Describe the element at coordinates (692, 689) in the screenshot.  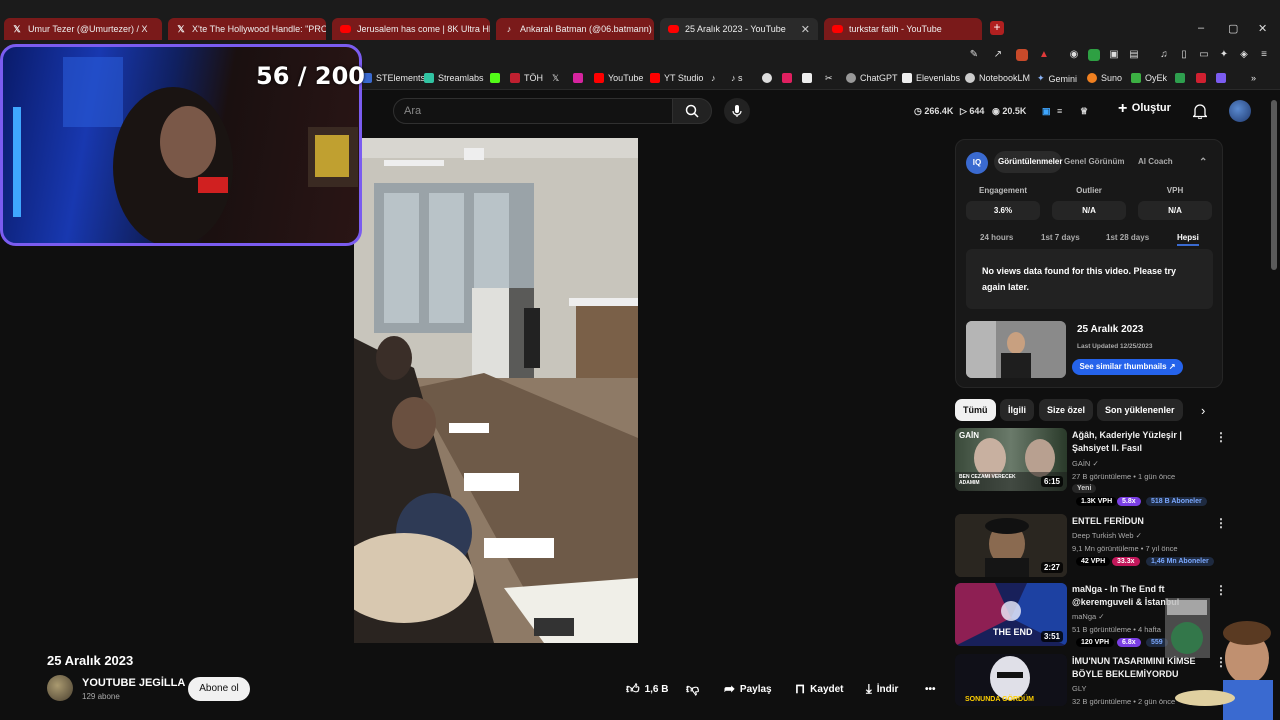
I see `dislike-button: 👎︎` at that location.